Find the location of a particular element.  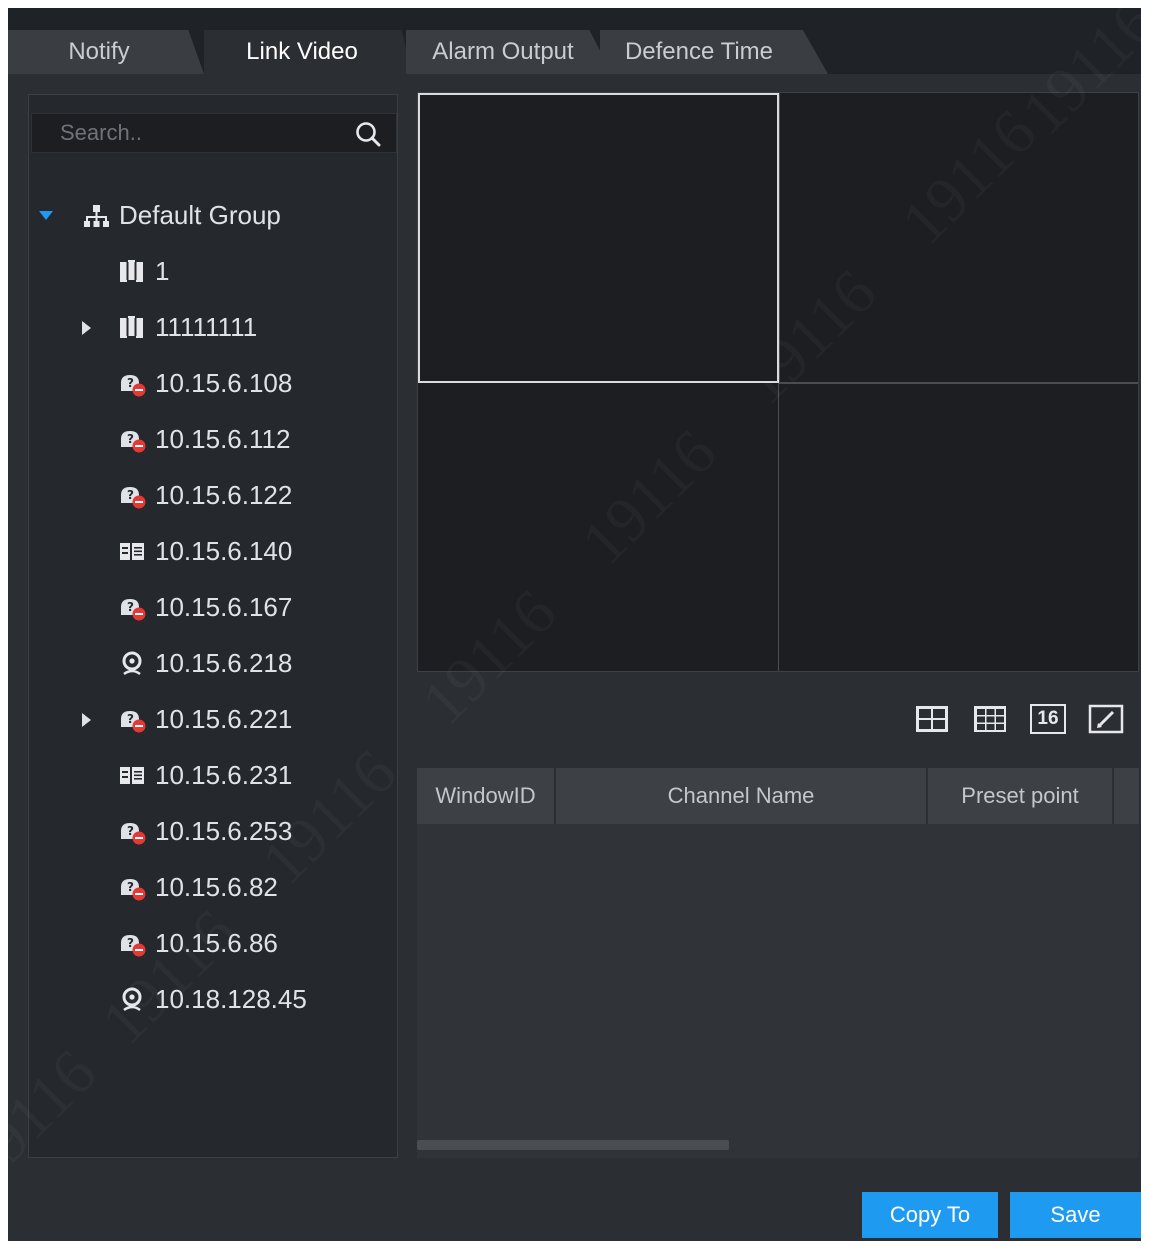

tree-item-label: 10.15.6.221 is located at coordinates (224, 719).